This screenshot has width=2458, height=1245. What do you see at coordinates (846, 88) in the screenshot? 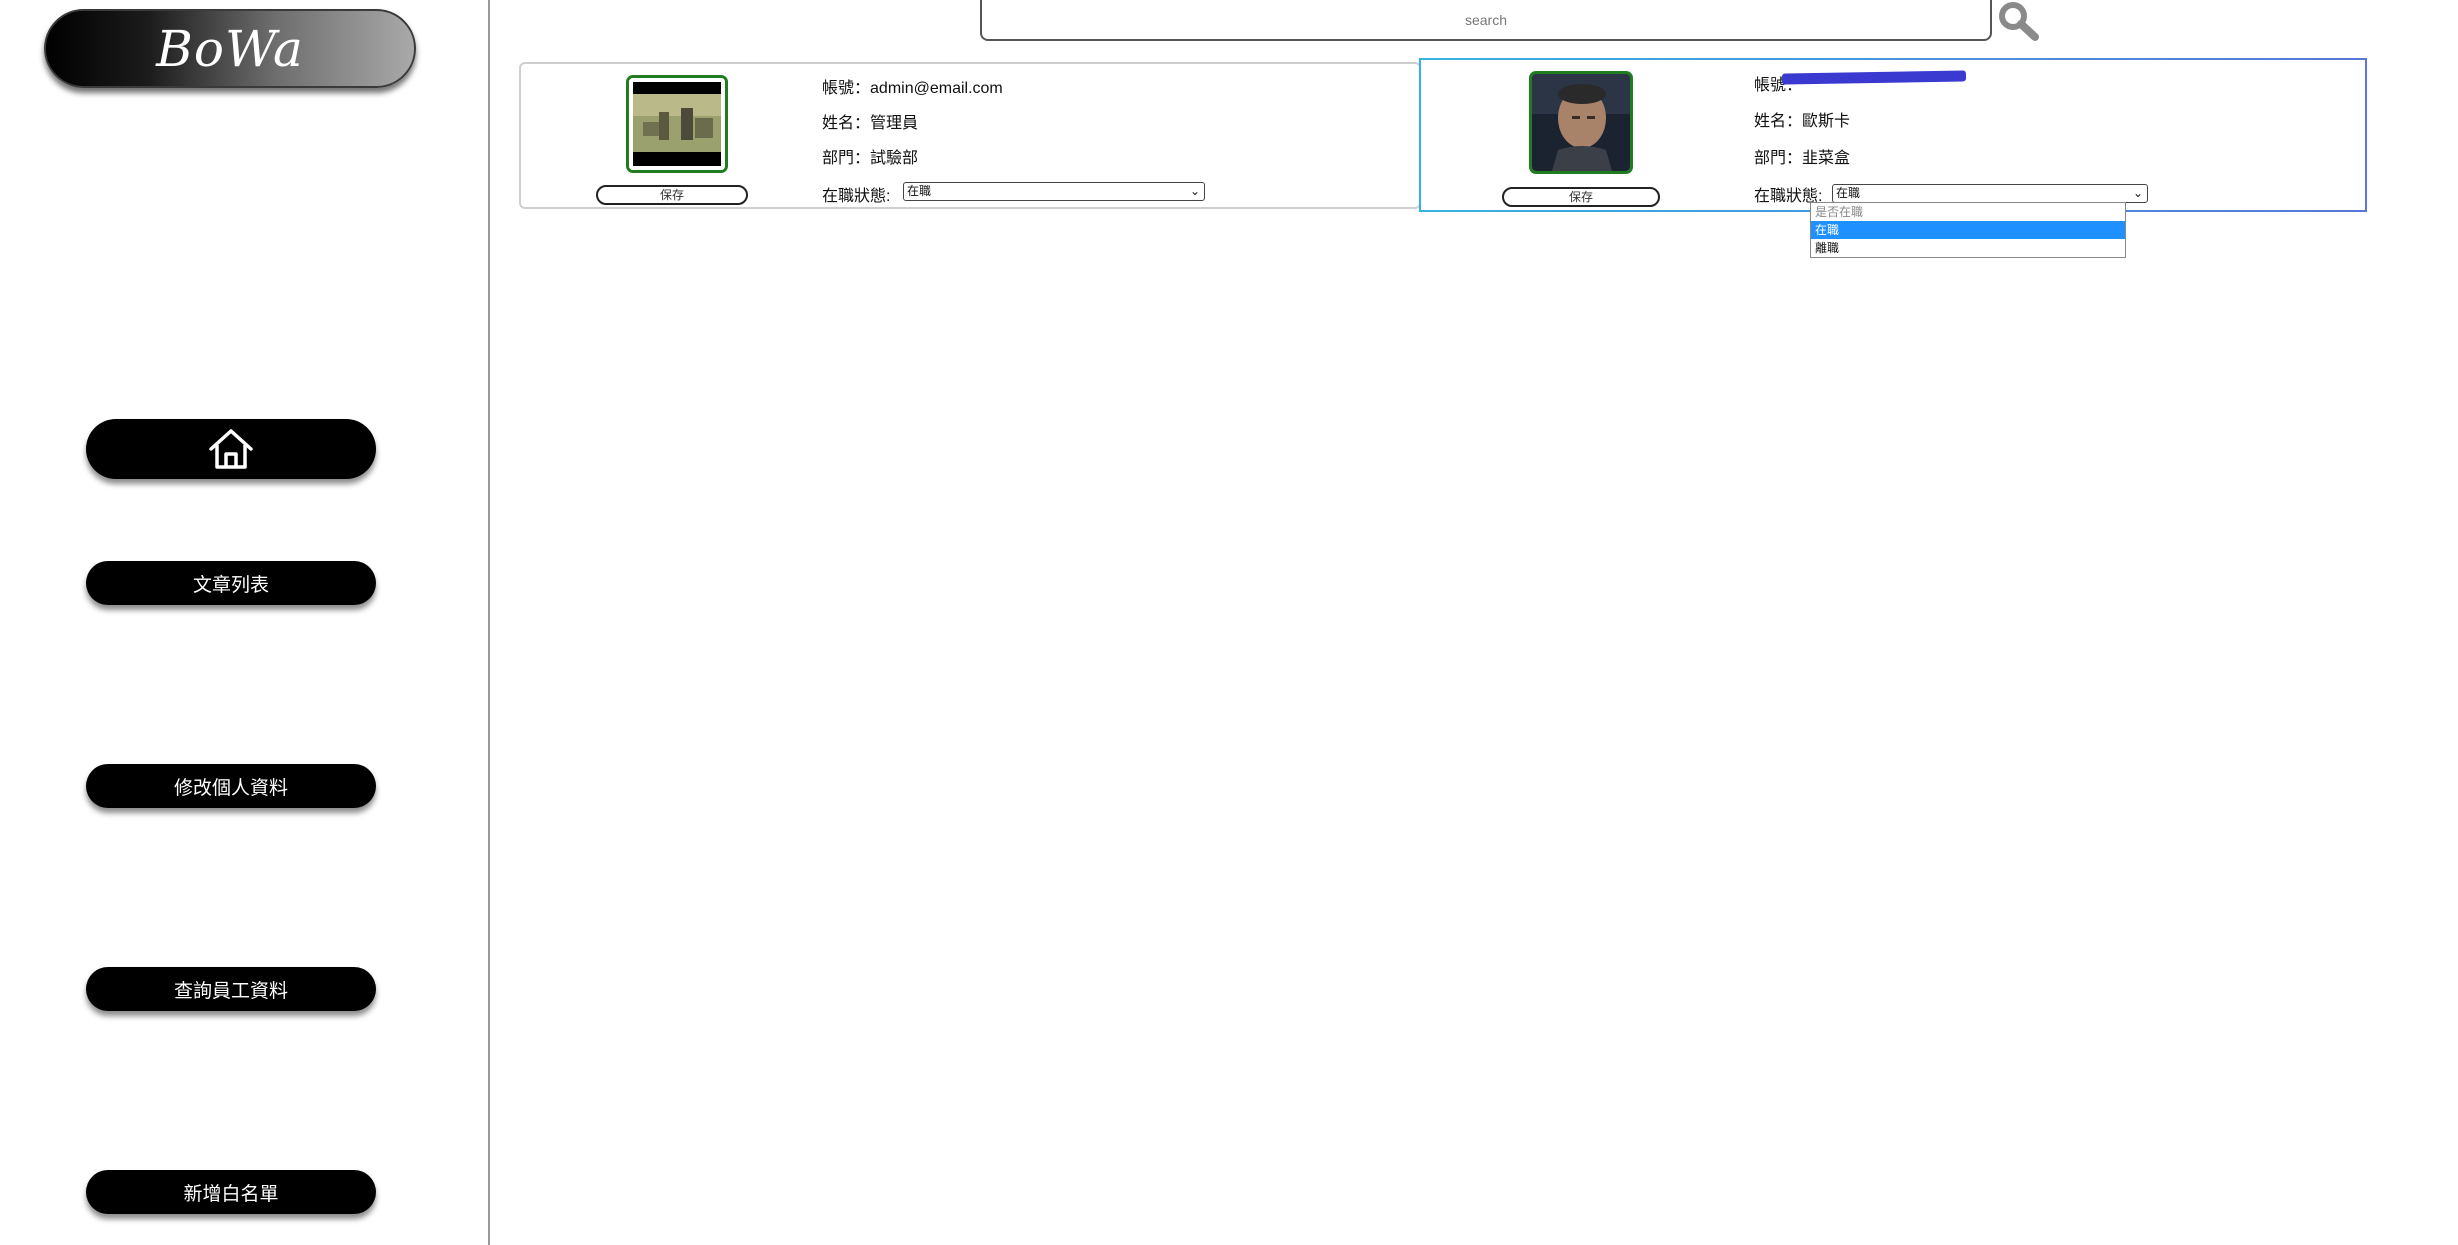
I see `account-label: 帳號：` at bounding box center [846, 88].